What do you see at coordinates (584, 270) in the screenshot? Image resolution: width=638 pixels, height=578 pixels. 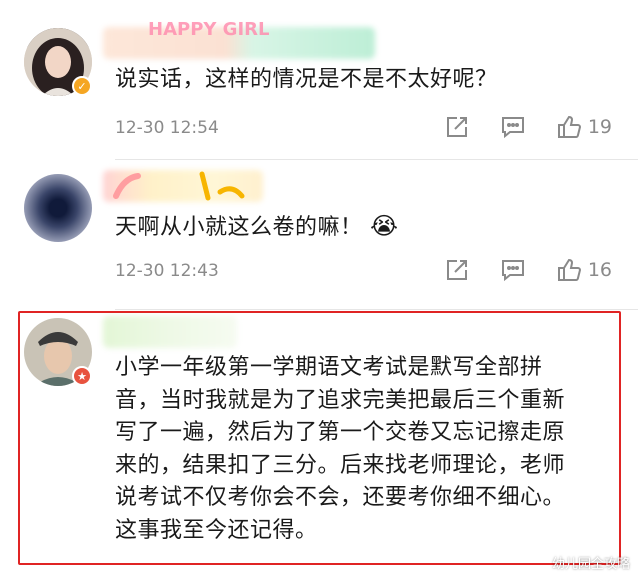 I see `like-button: 16` at bounding box center [584, 270].